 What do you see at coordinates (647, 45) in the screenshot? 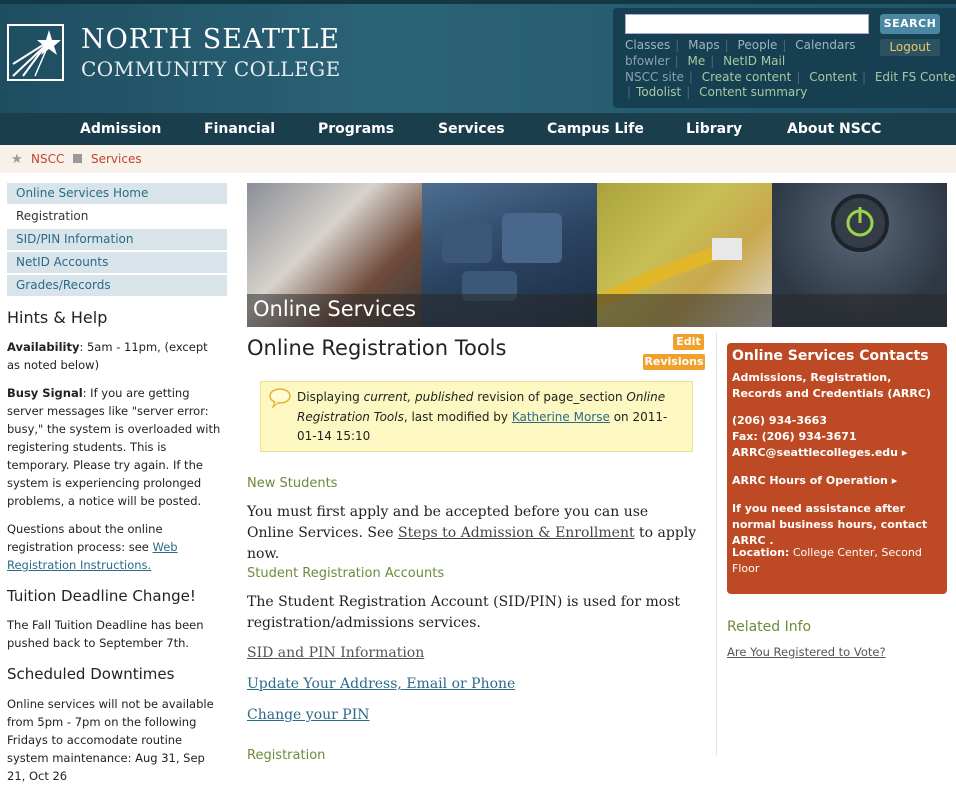
I see `classes-link: Classes` at bounding box center [647, 45].